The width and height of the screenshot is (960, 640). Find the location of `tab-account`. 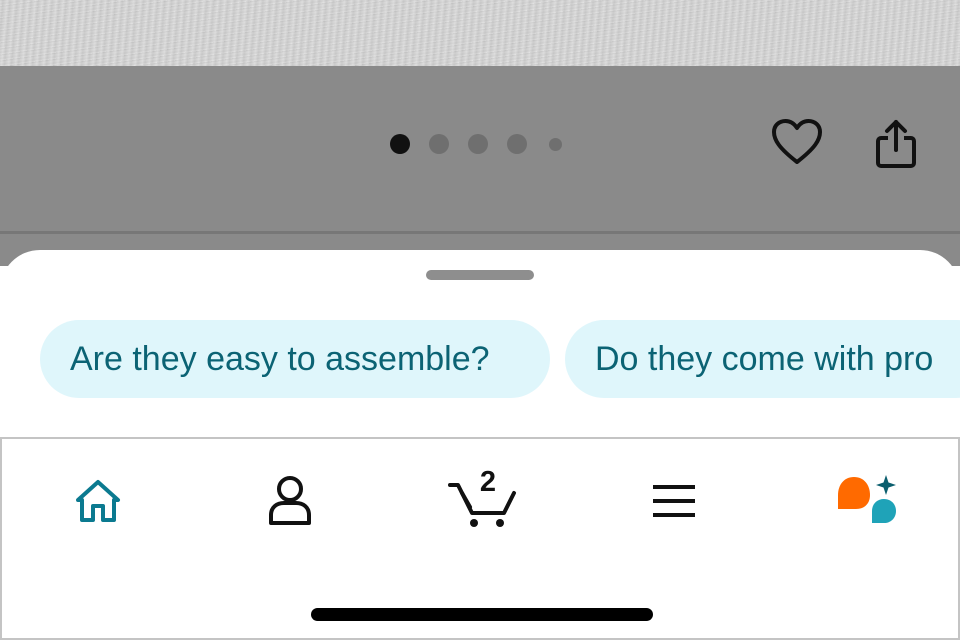

tab-account is located at coordinates (290, 501).